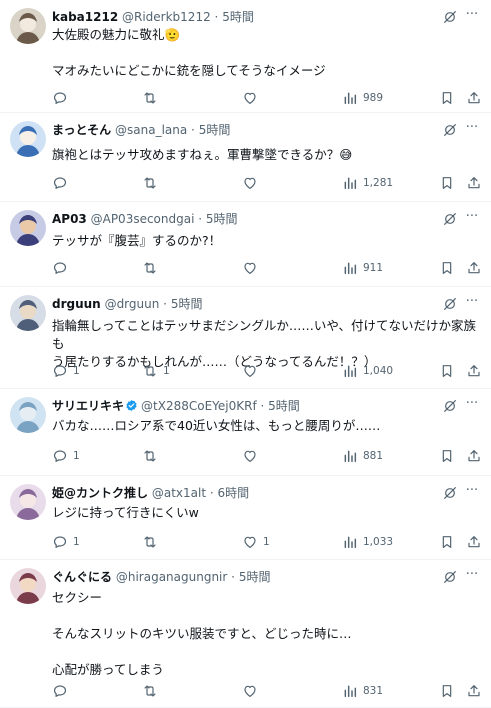 Image resolution: width=491 pixels, height=708 pixels. Describe the element at coordinates (367, 542) in the screenshot. I see `views-button: 1,033` at that location.